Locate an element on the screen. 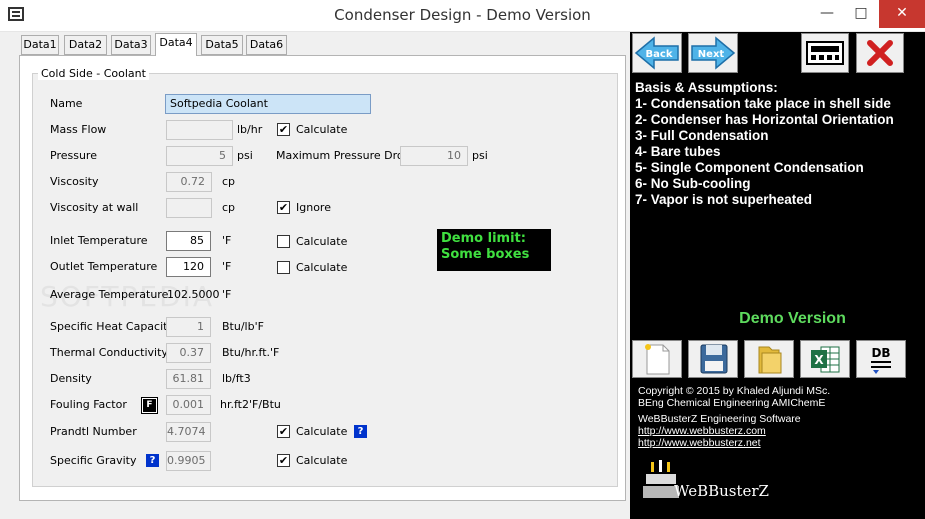 This screenshot has height=519, width=925. viscosity-input: 0.72 is located at coordinates (189, 182).